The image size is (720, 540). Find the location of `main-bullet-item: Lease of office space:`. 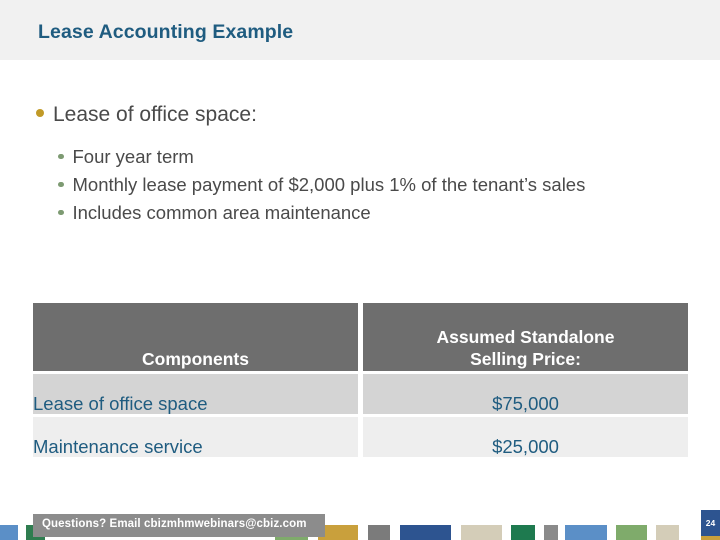

main-bullet-item: Lease of office space: is located at coordinates (146, 115).